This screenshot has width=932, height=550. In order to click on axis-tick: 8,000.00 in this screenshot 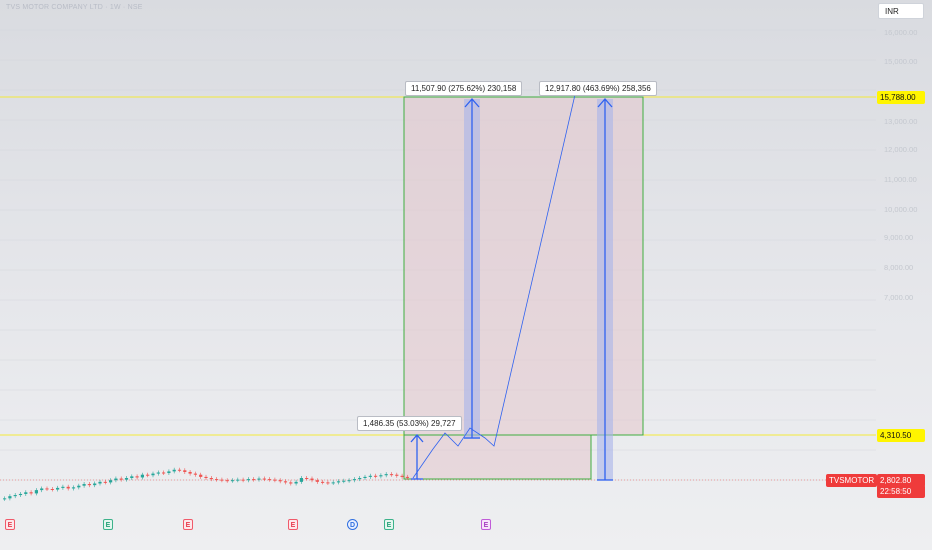, I will do `click(899, 267)`.